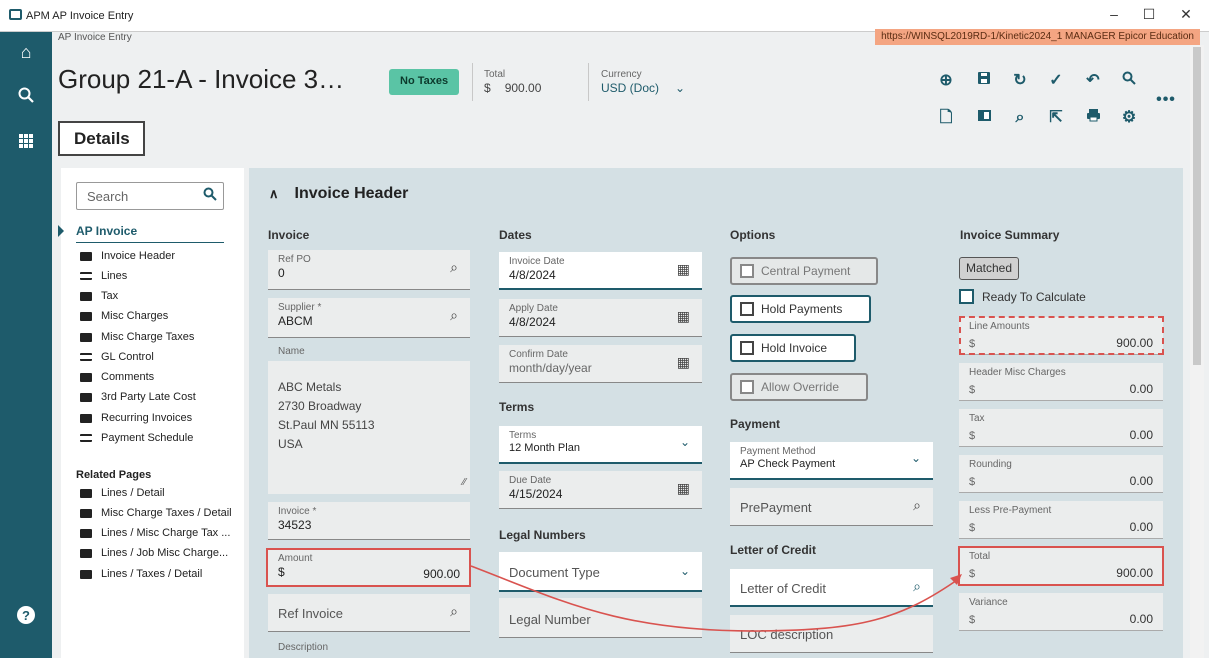  I want to click on legal-number-field: Legal Number, so click(600, 618).